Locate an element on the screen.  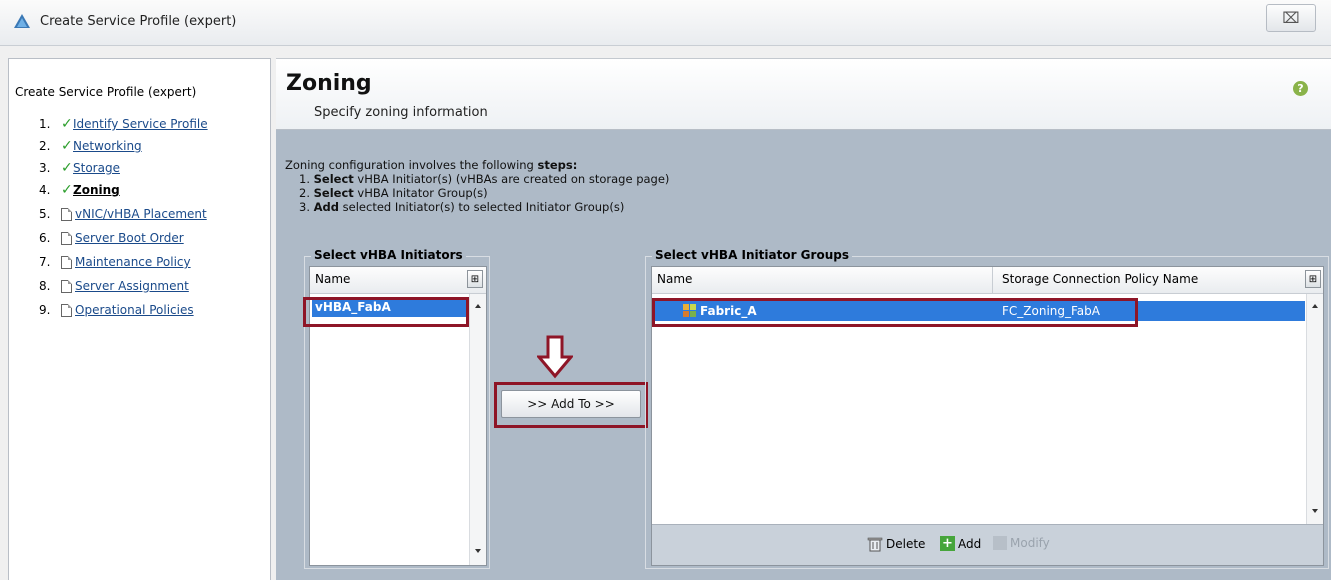
initiators-group-title: Select vHBA Initiators is located at coordinates (388, 255).